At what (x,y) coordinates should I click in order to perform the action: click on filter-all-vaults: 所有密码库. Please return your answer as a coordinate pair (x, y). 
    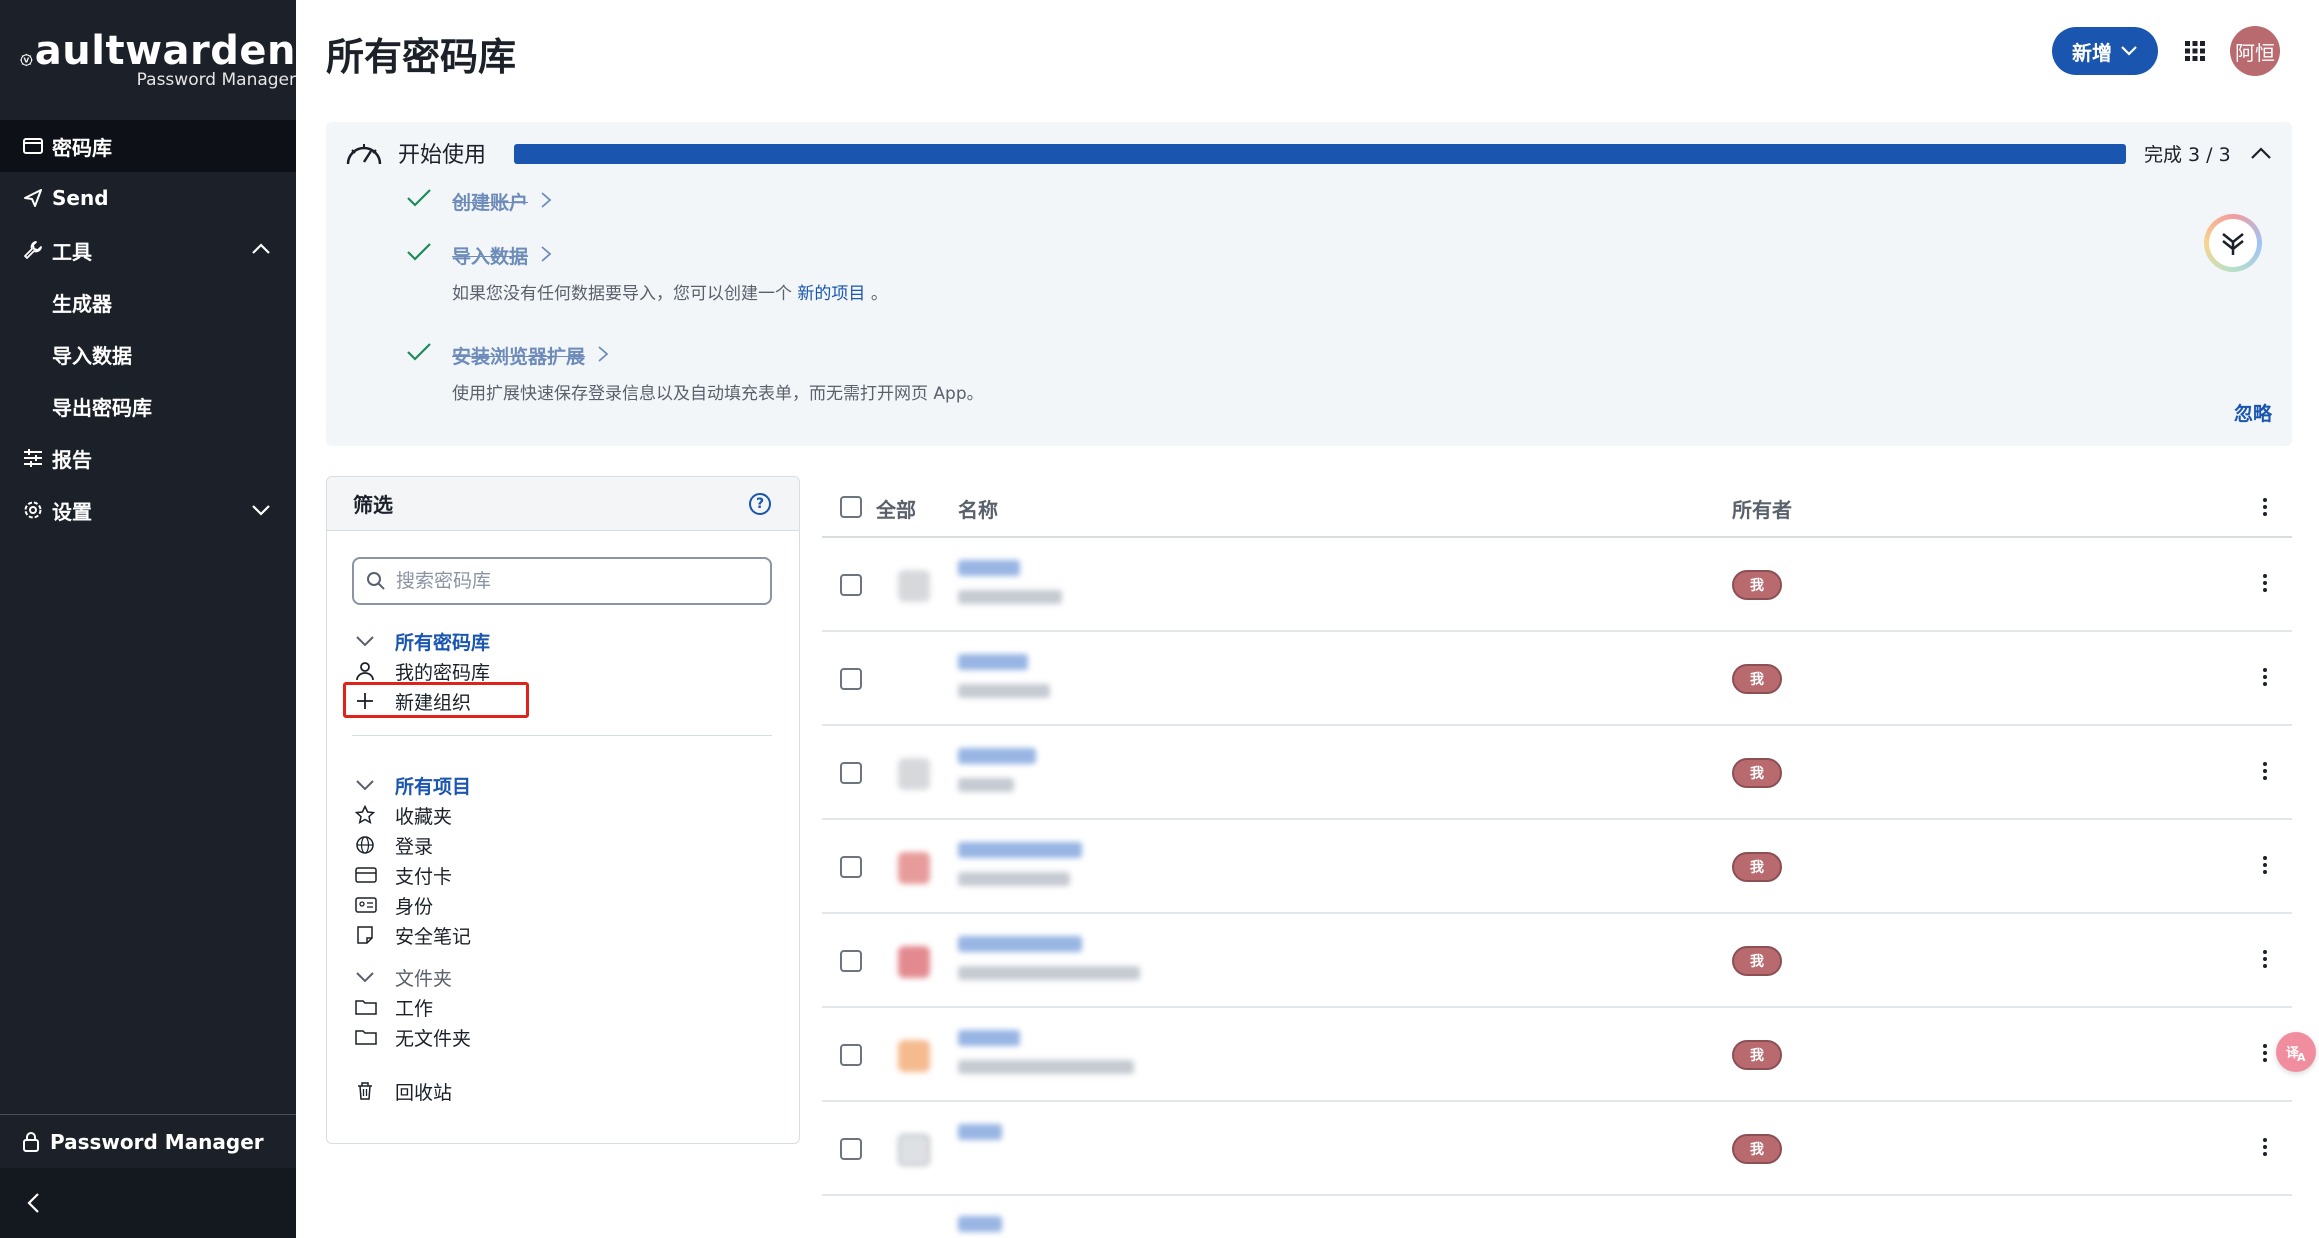
    Looking at the image, I should click on (422, 641).